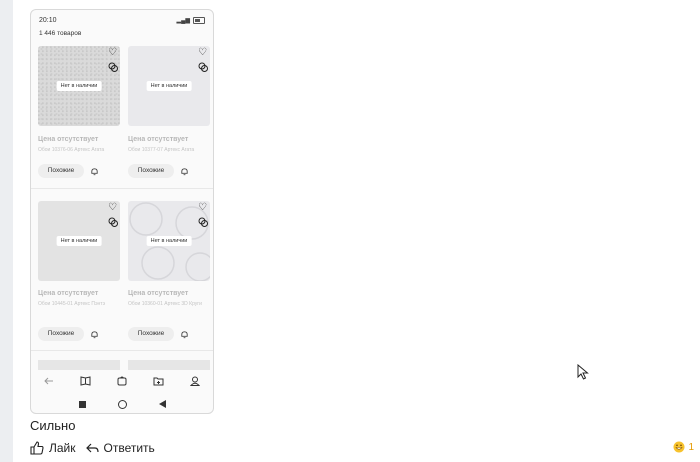  What do you see at coordinates (60, 33) in the screenshot?
I see `result-count: 1 446 товаров` at bounding box center [60, 33].